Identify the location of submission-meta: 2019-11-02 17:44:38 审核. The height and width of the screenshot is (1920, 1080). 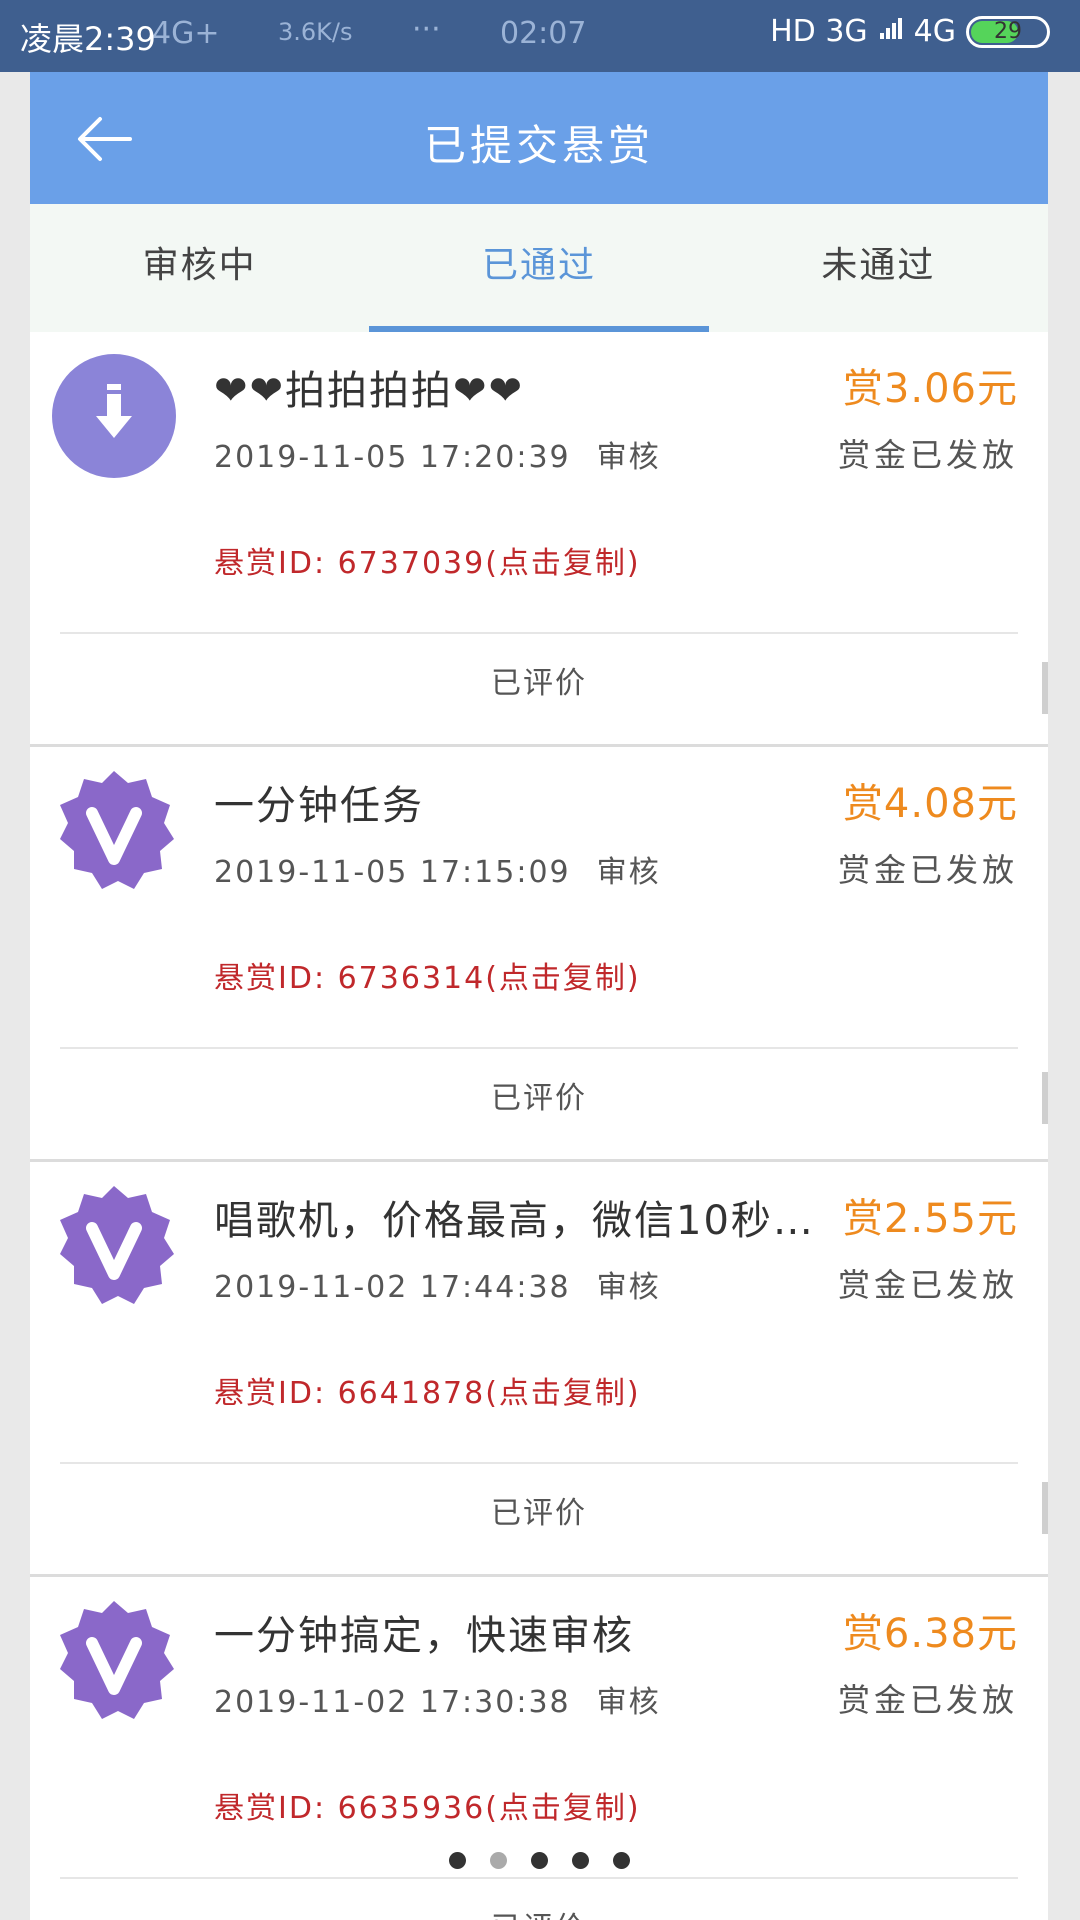
(437, 1284).